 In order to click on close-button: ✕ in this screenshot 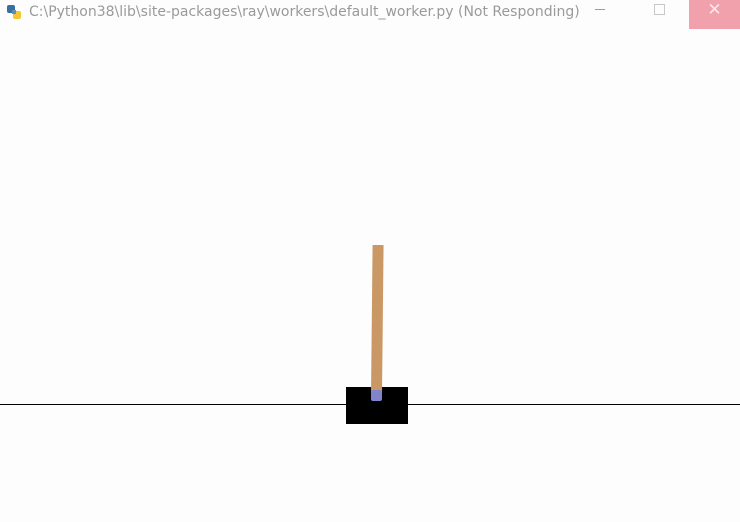, I will do `click(714, 14)`.